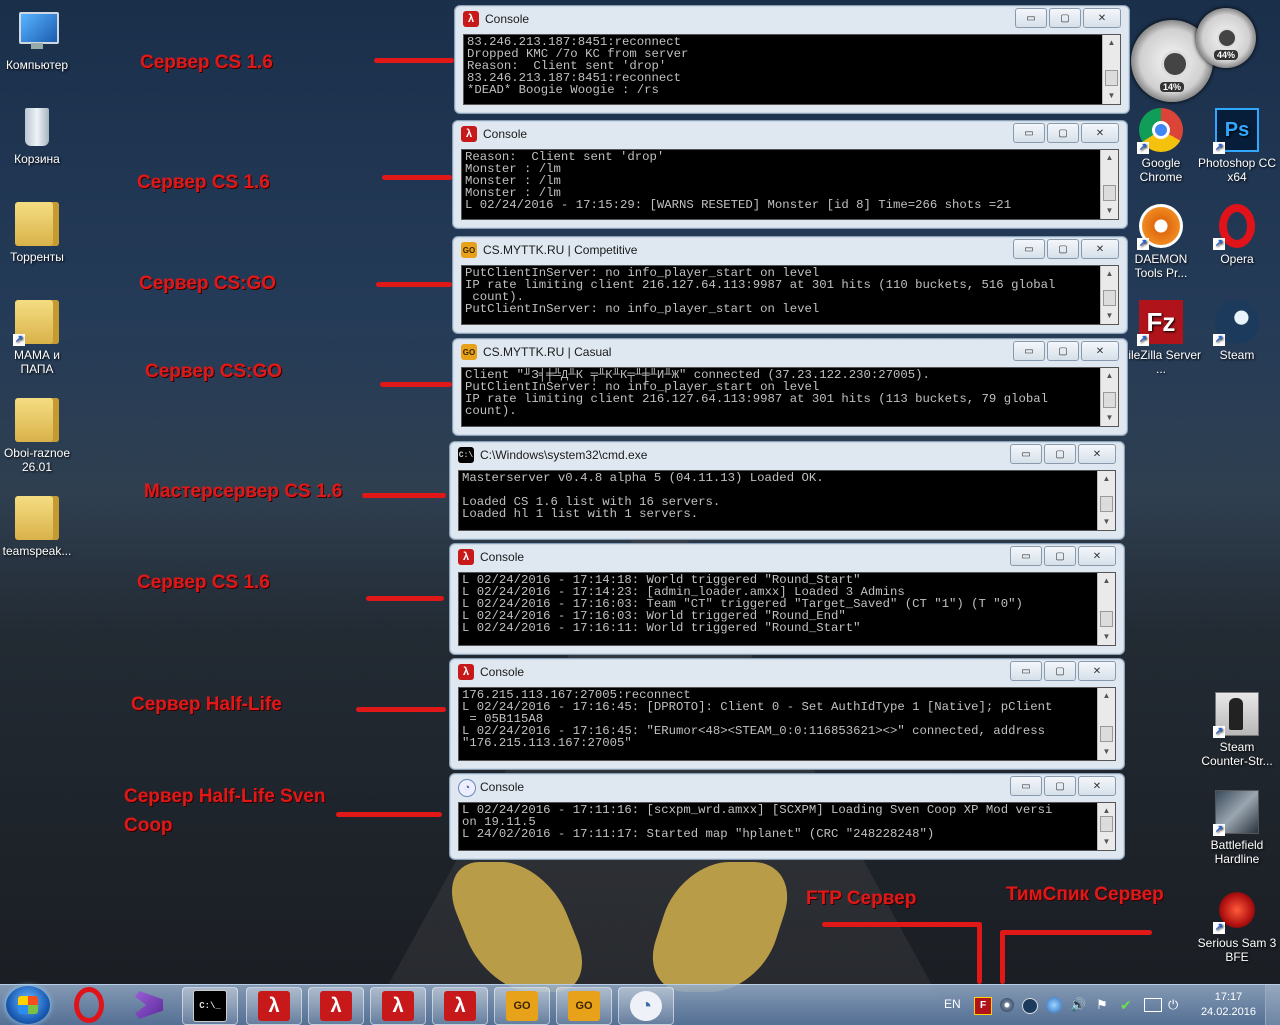 This screenshot has width=1280, height=1025. I want to click on start-button, so click(28, 1005).